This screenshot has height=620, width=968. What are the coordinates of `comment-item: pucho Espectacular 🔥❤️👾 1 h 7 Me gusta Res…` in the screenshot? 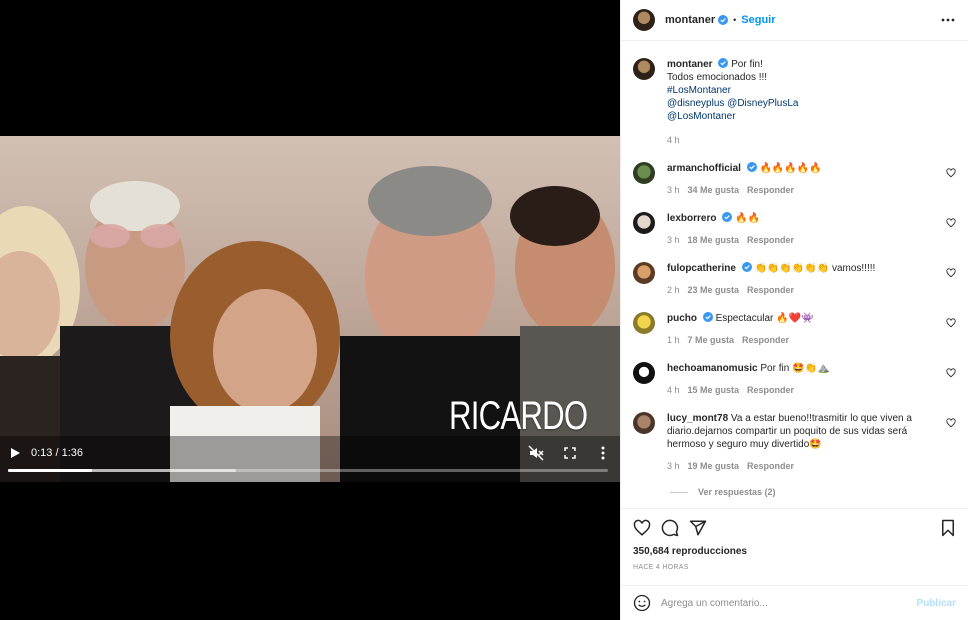 It's located at (794, 329).